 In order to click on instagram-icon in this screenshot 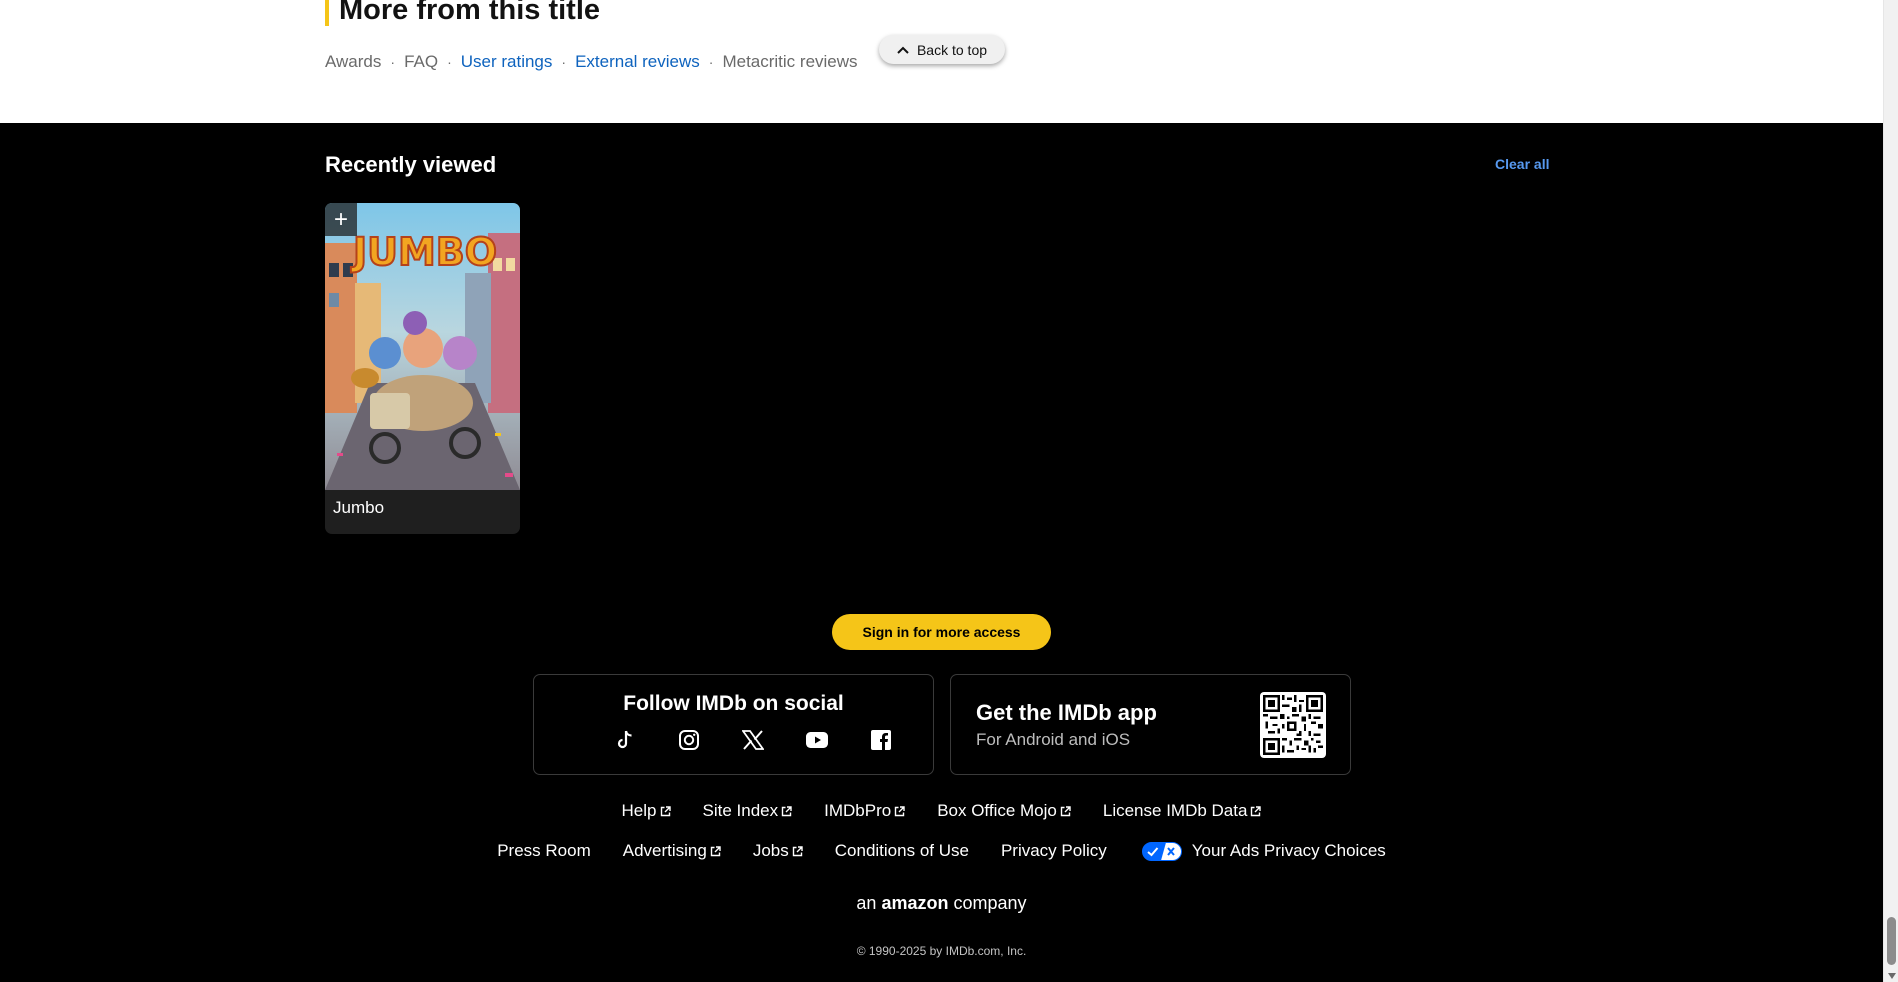, I will do `click(689, 740)`.